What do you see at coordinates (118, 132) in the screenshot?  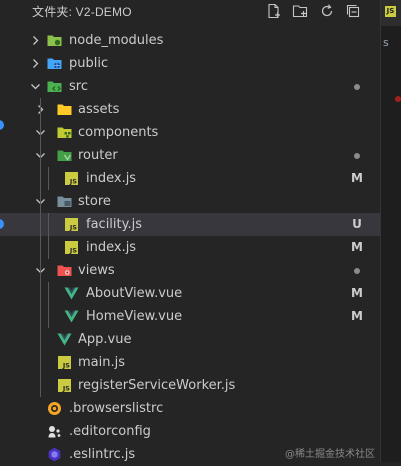 I see `tree-item-label: components` at bounding box center [118, 132].